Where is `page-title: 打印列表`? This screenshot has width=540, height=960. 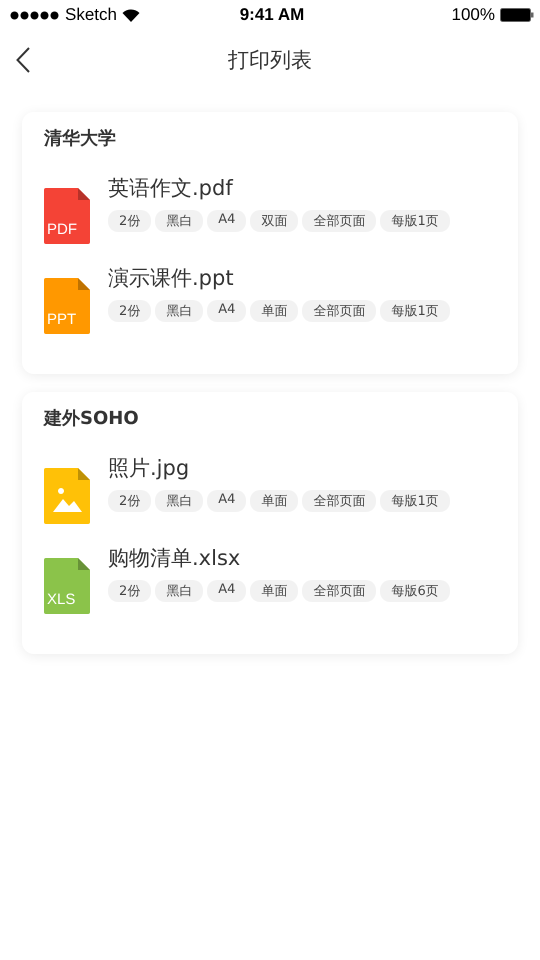 page-title: 打印列表 is located at coordinates (270, 60).